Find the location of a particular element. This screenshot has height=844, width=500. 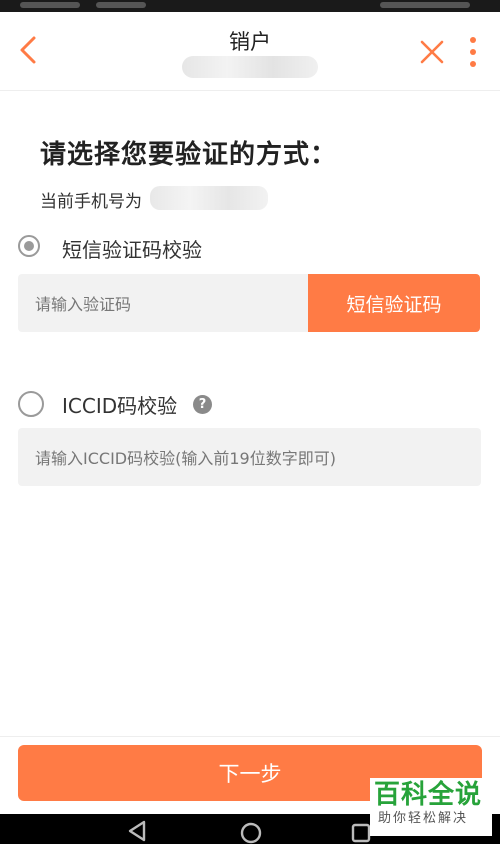

send-sms-code-button: 短信验证码 is located at coordinates (394, 303).